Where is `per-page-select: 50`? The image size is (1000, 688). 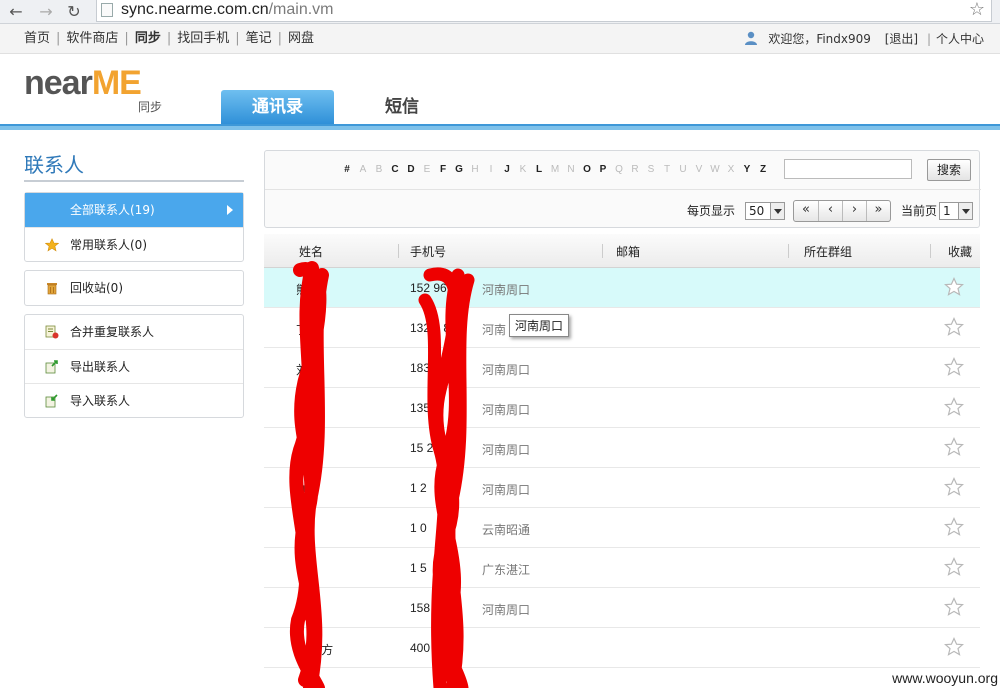 per-page-select: 50 is located at coordinates (765, 211).